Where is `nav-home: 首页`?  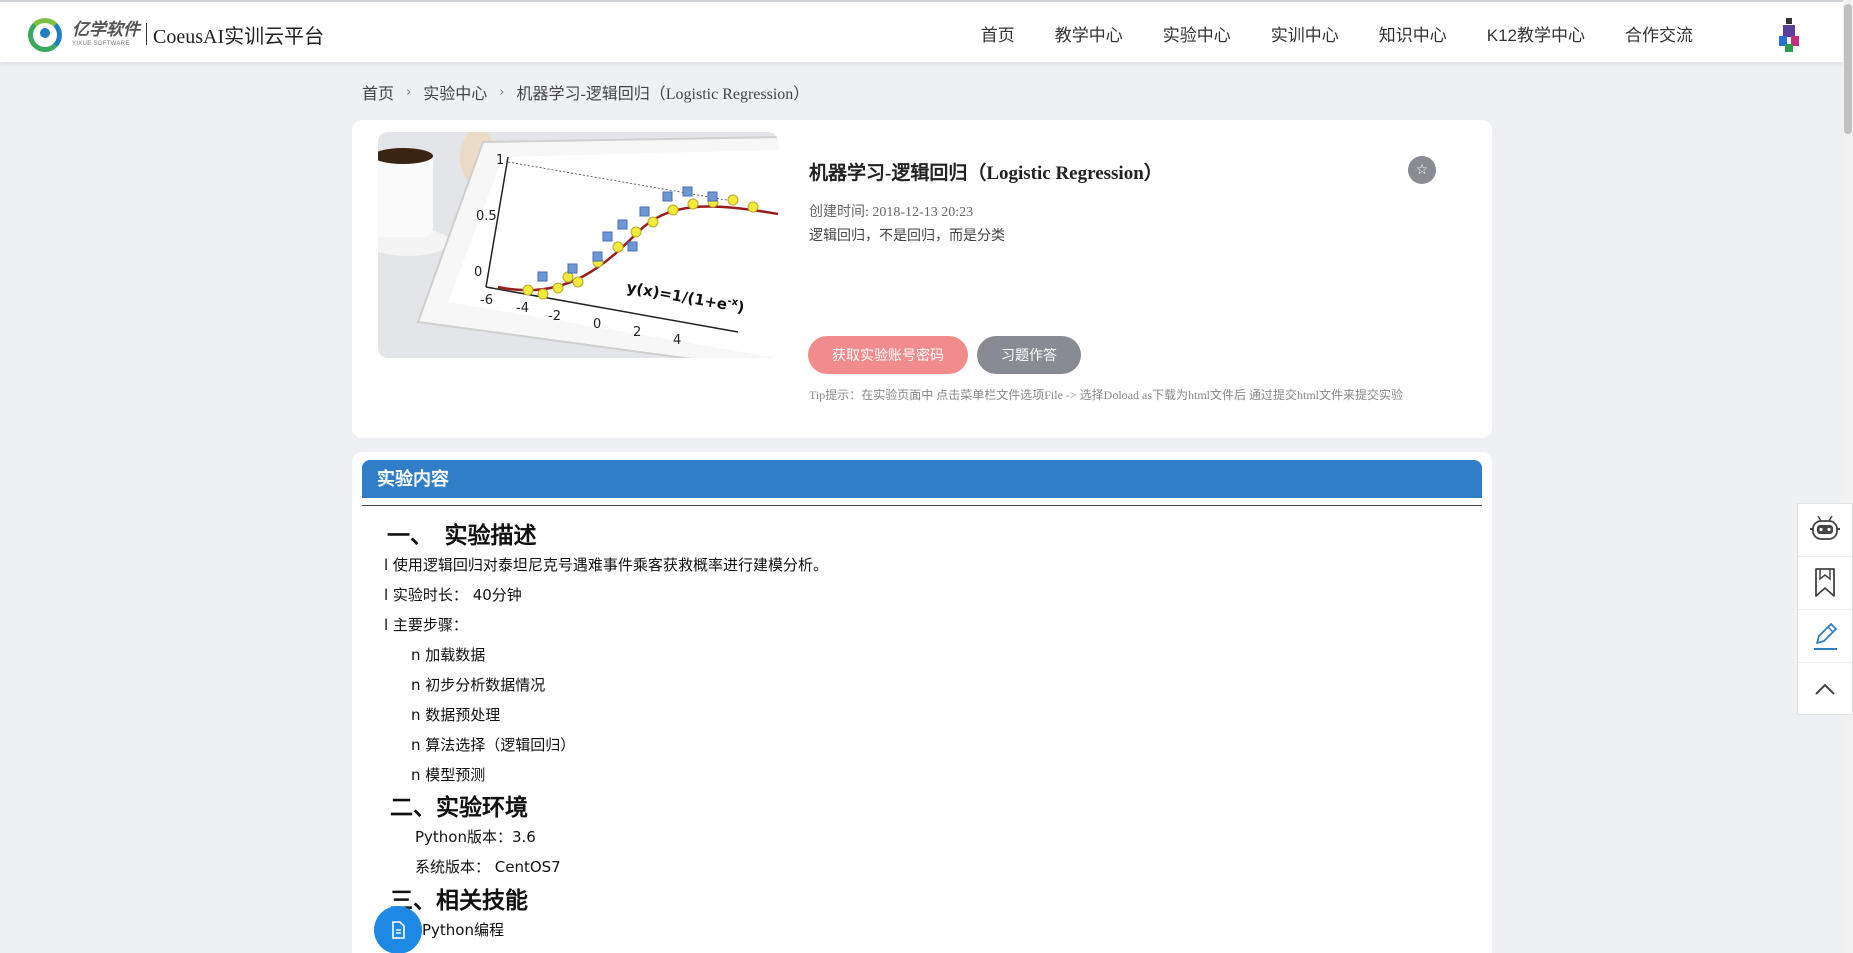
nav-home: 首页 is located at coordinates (998, 33).